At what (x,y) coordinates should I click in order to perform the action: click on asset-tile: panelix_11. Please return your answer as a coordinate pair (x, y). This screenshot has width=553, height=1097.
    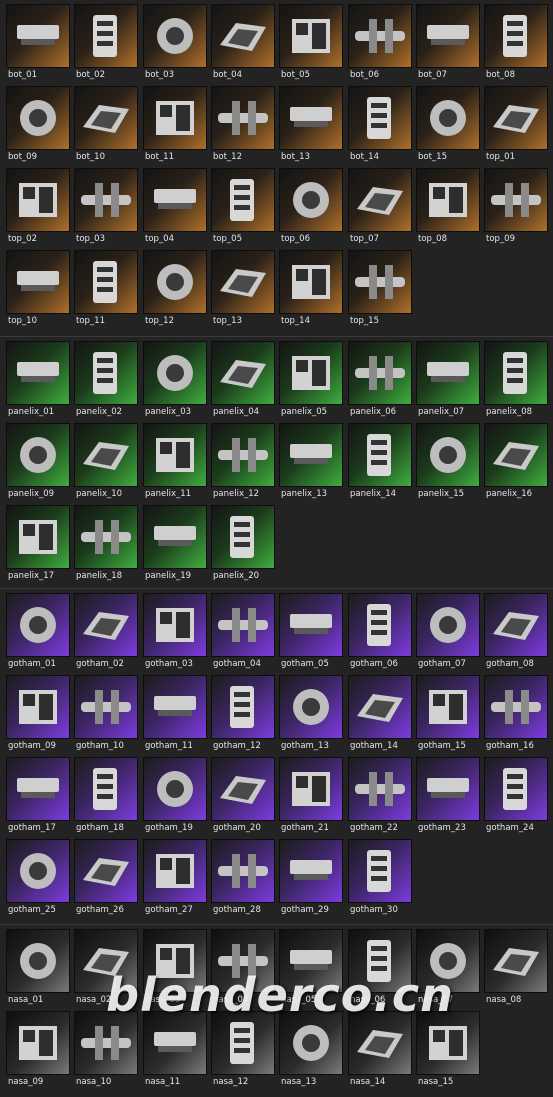
    Looking at the image, I should click on (175, 464).